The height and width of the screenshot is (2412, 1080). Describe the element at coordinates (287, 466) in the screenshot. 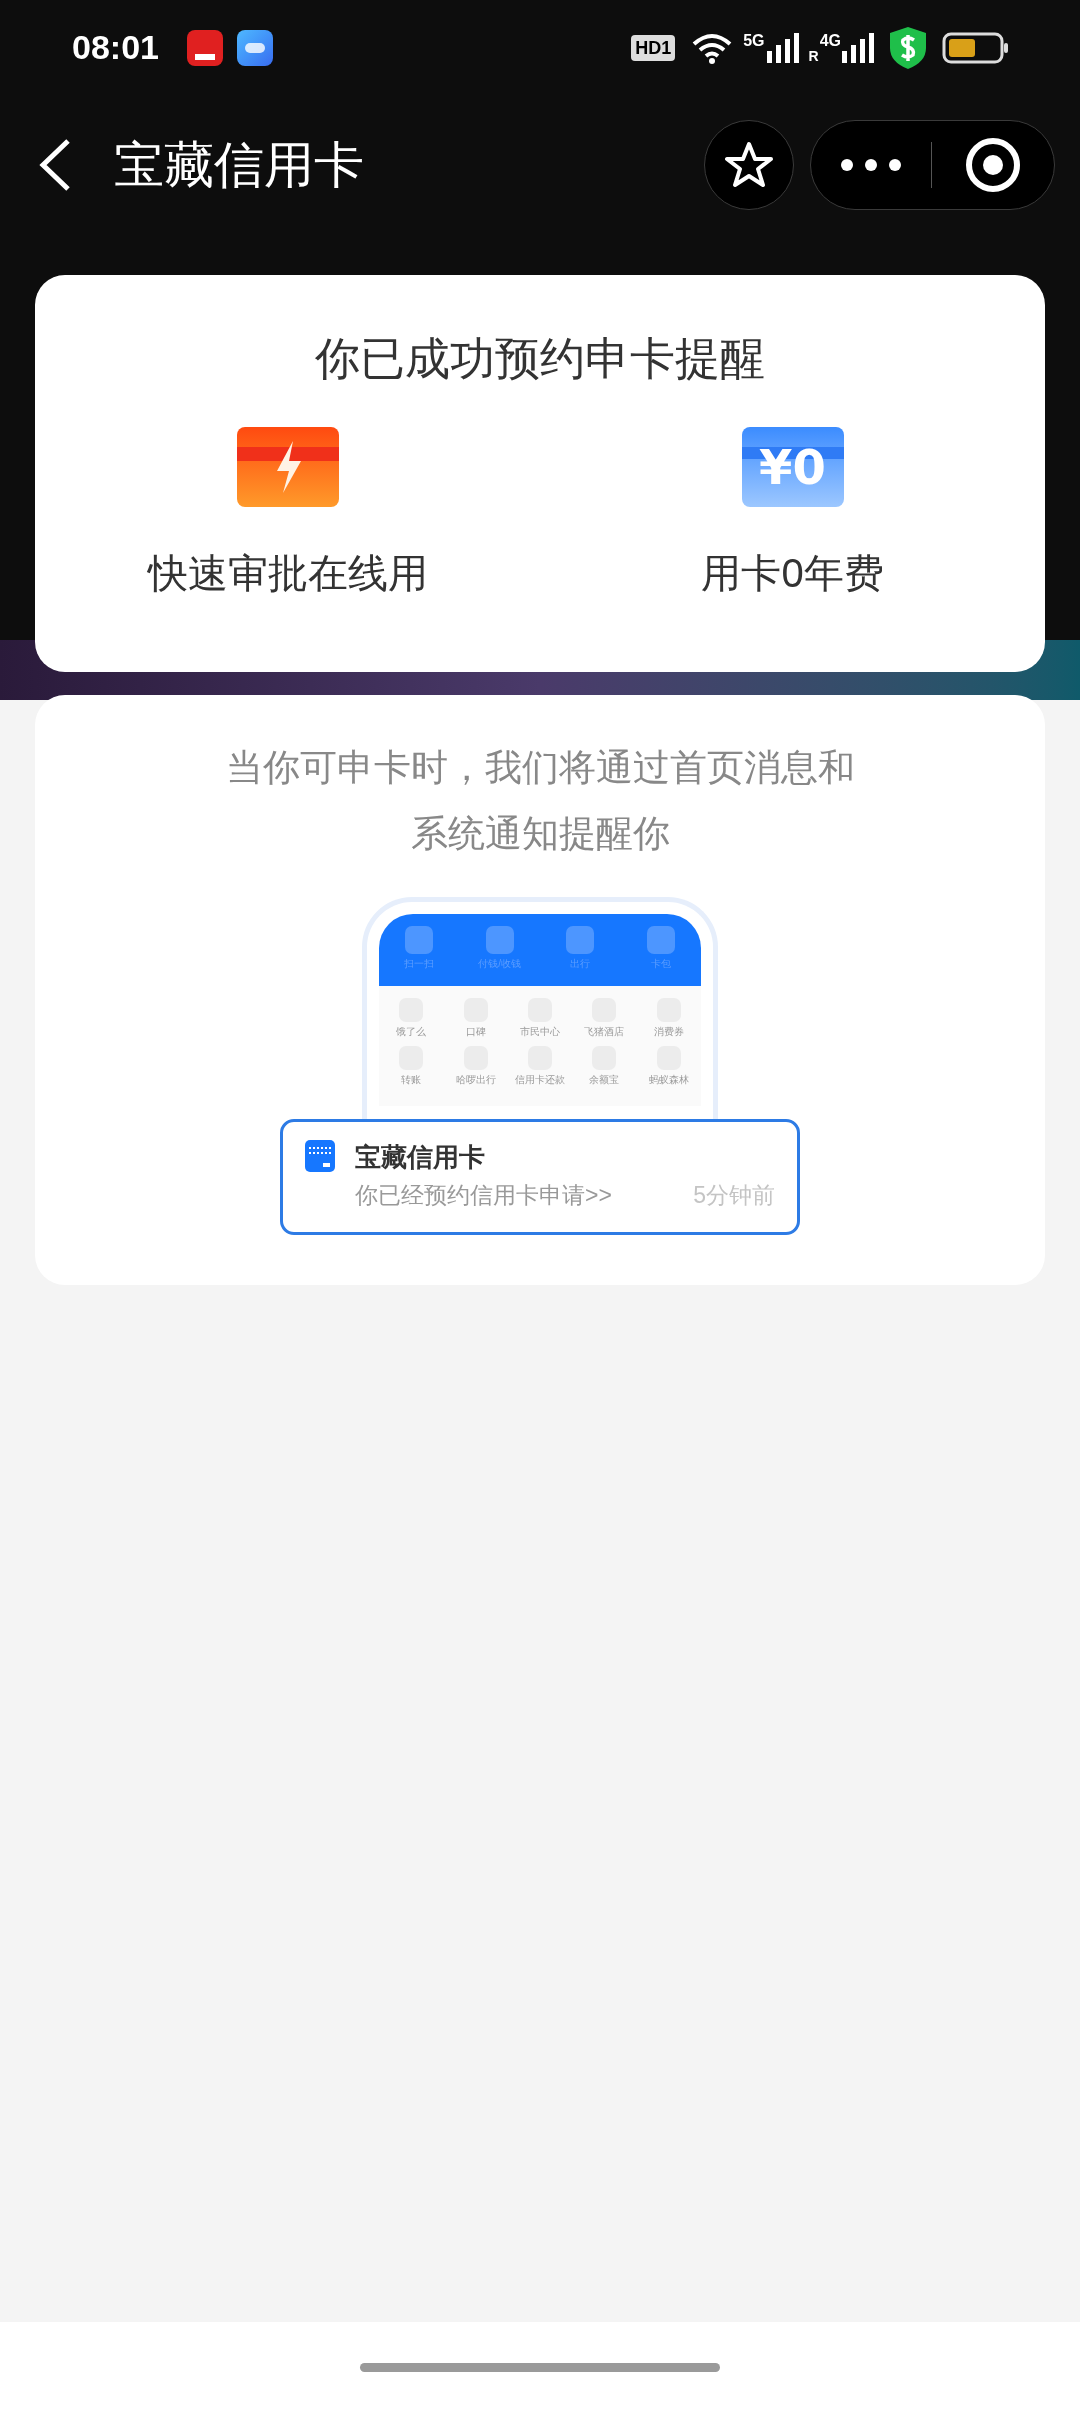

I see `lightning-card-icon` at that location.